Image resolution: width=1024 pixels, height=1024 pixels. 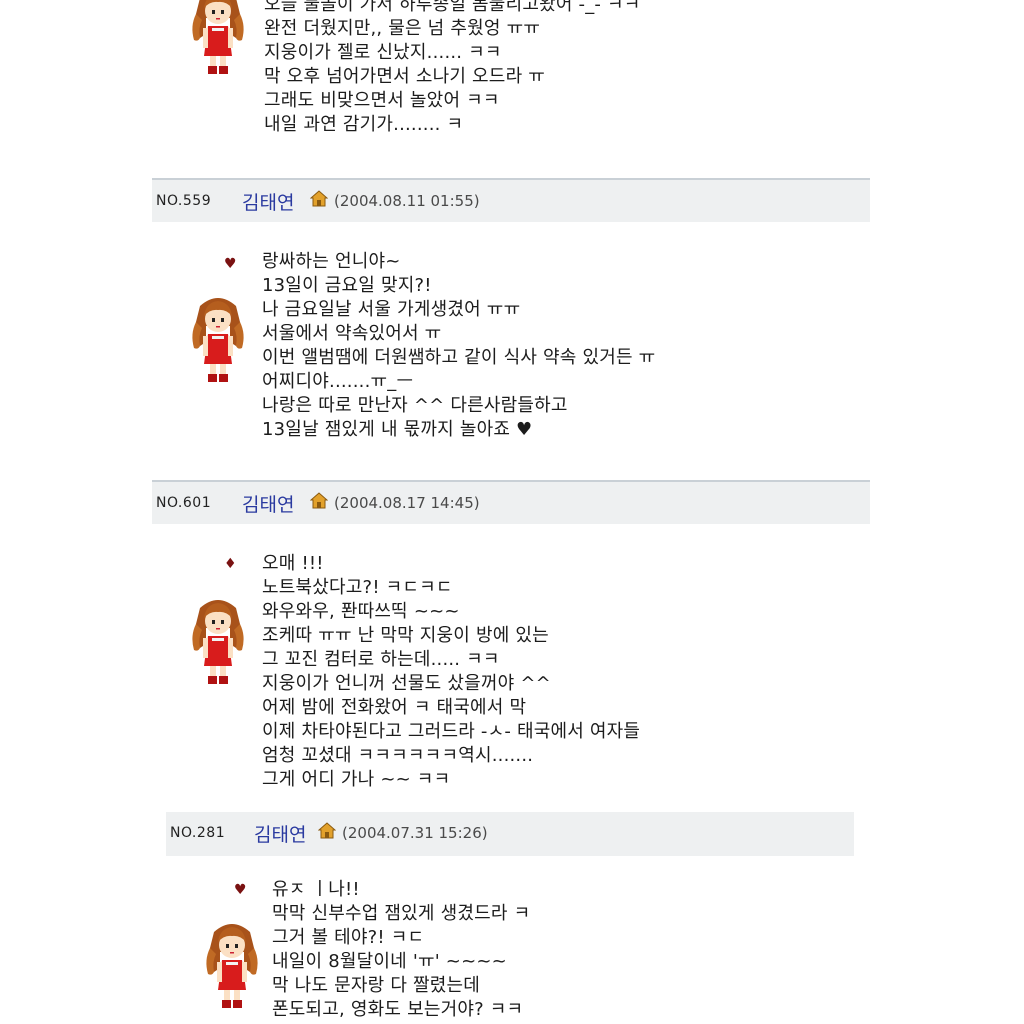 What do you see at coordinates (348, 937) in the screenshot?
I see `post-line: 그거 볼 테야?! ㅋㄷ` at bounding box center [348, 937].